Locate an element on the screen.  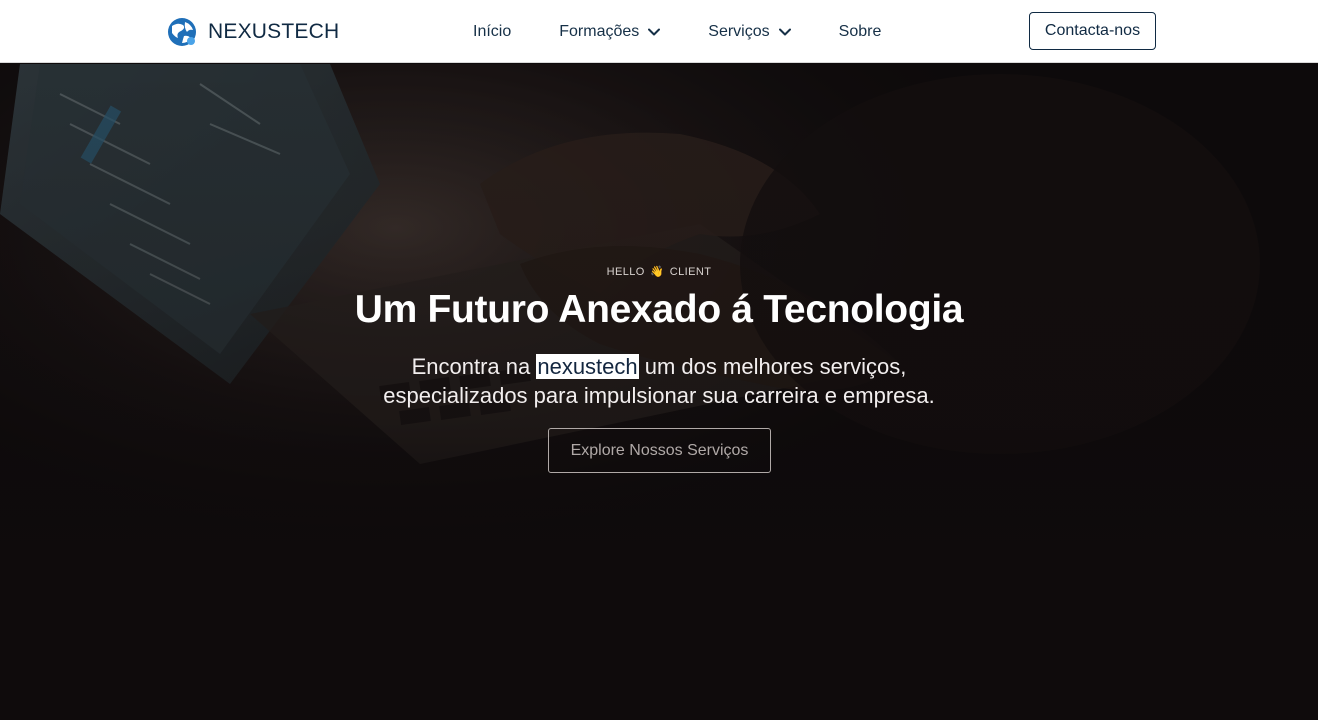
contact-button: Contacta-nos is located at coordinates (1092, 31).